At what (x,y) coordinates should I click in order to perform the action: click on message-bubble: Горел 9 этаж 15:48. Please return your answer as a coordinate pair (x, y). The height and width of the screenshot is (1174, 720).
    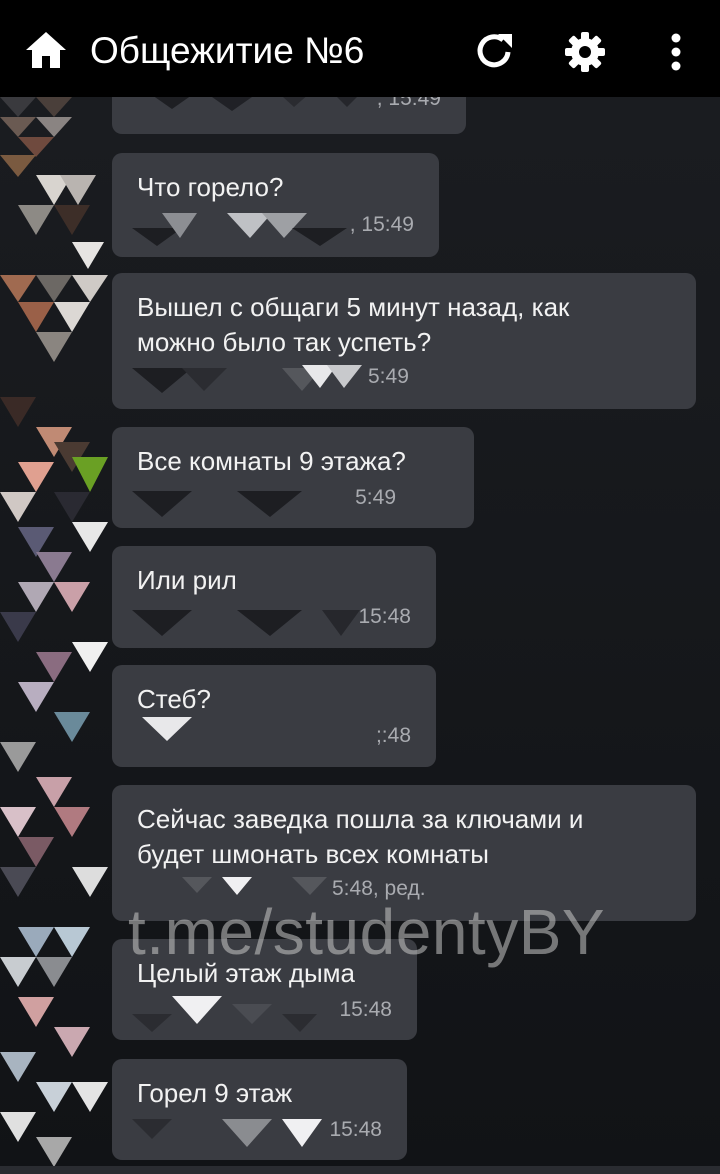
    Looking at the image, I should click on (259, 1109).